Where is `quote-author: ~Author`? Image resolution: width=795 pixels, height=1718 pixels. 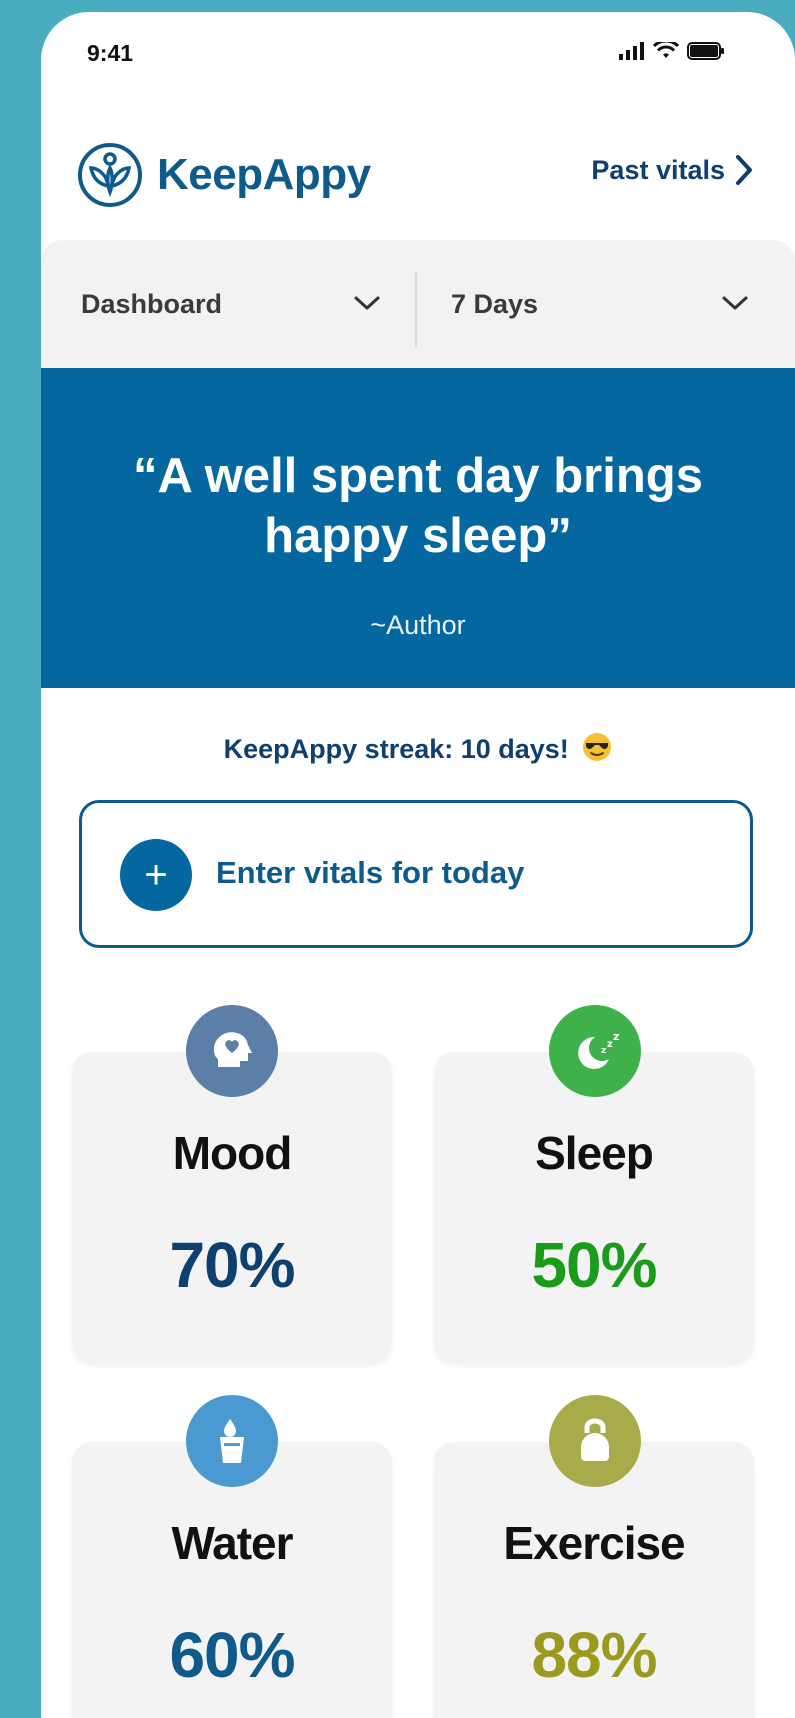 quote-author: ~Author is located at coordinates (418, 625).